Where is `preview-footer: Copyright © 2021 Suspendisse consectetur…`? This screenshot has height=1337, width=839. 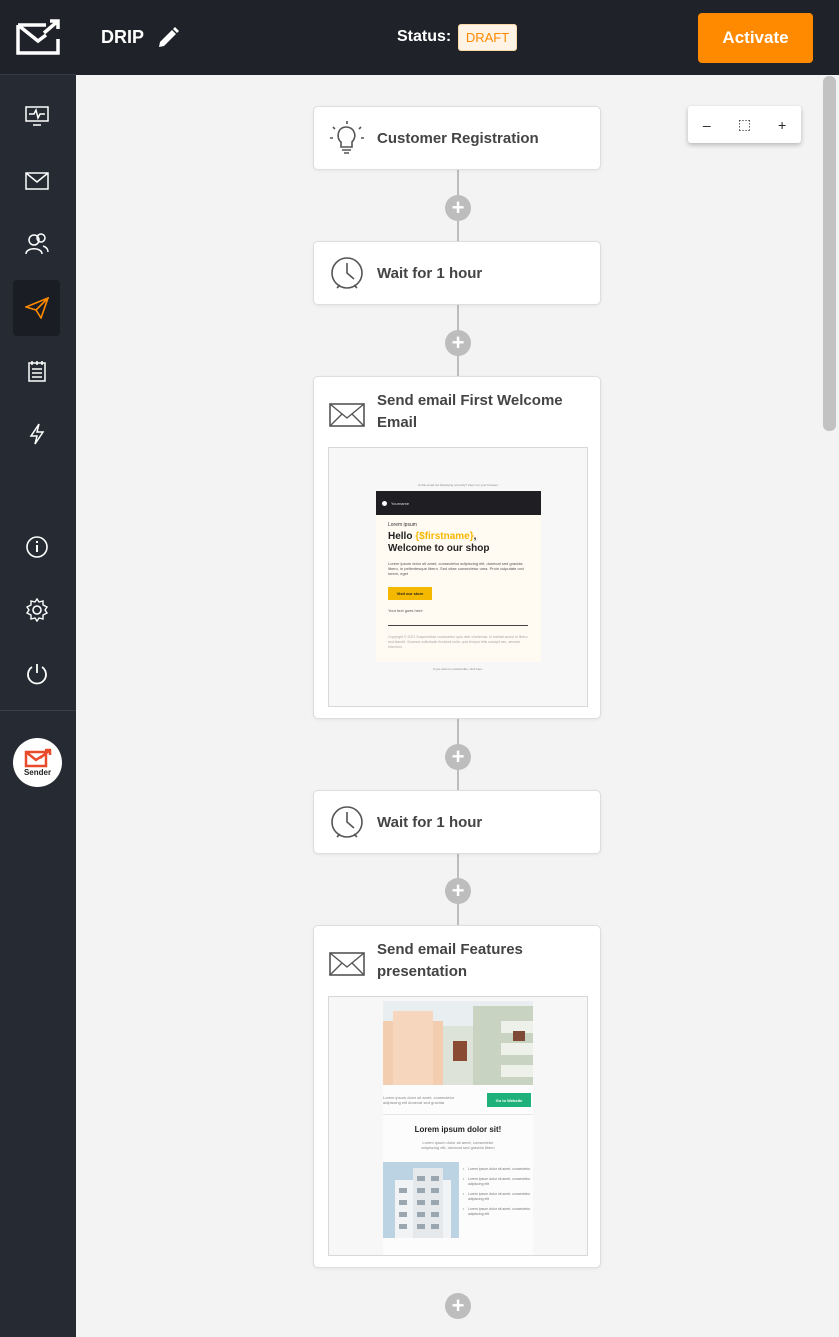 preview-footer: Copyright © 2021 Suspendisse consectetur… is located at coordinates (458, 642).